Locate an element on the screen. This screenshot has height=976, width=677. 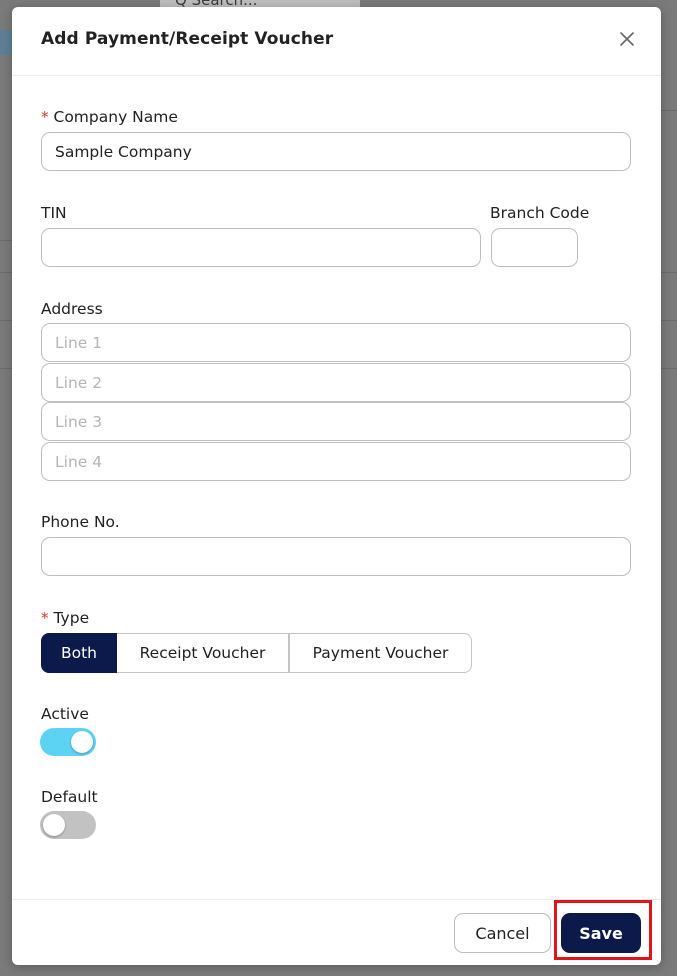
default-label: Default is located at coordinates (69, 797).